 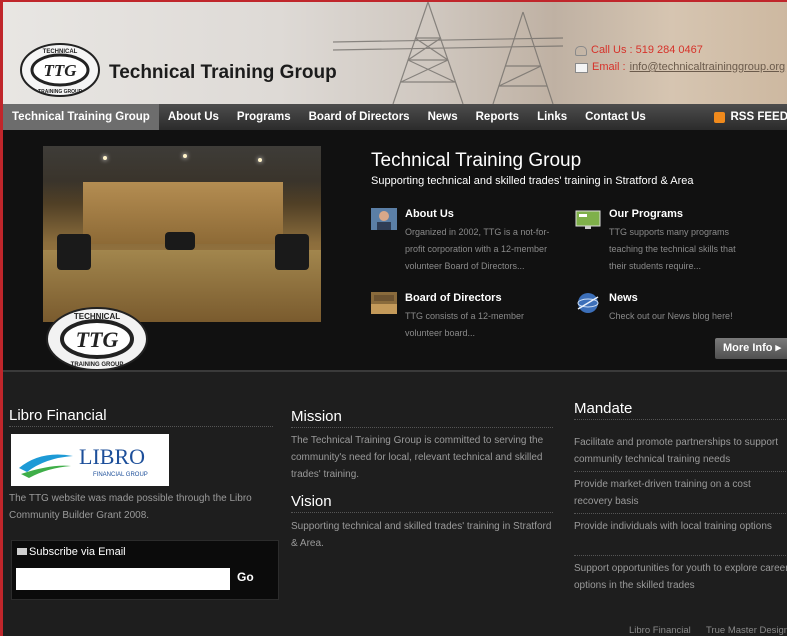 I want to click on globe-icon, so click(x=588, y=303).